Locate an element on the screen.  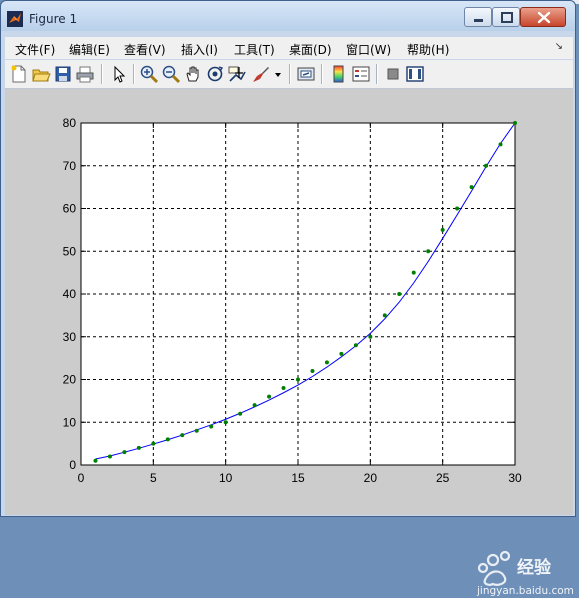
minimize-button is located at coordinates (478, 17).